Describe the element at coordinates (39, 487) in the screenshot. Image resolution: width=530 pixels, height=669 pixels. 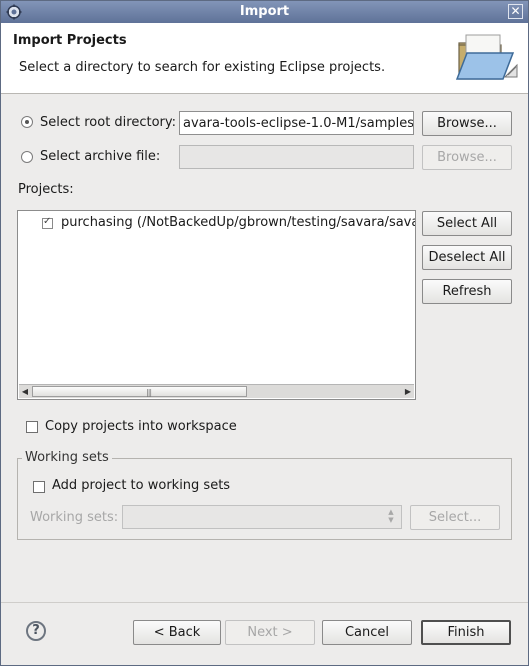
I see `add-to-working-sets-checkbox` at that location.